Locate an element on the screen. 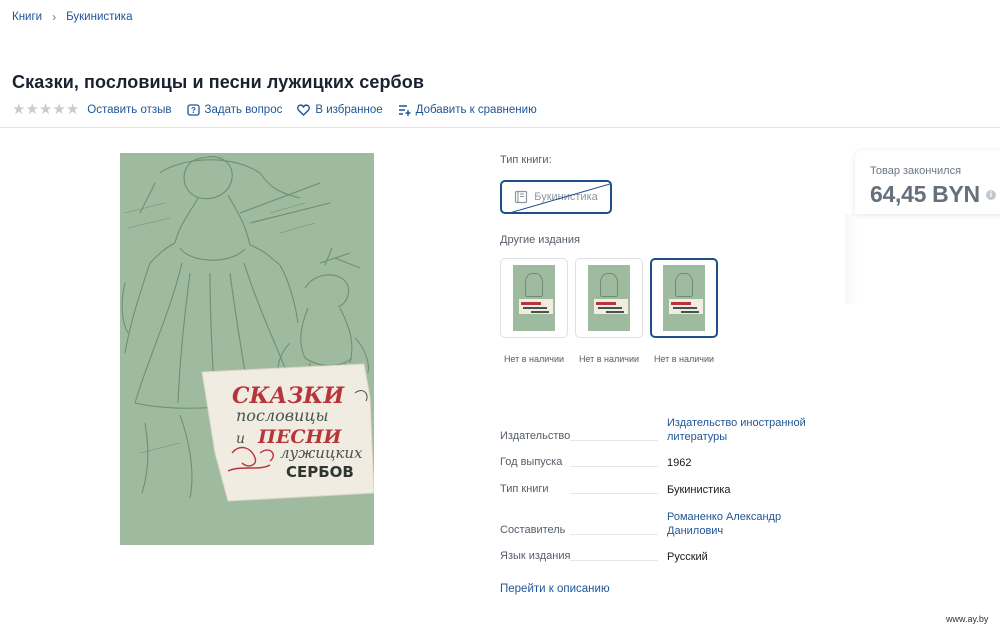 The image size is (1000, 630). leave-review-label: Оставить отзыв is located at coordinates (129, 110).